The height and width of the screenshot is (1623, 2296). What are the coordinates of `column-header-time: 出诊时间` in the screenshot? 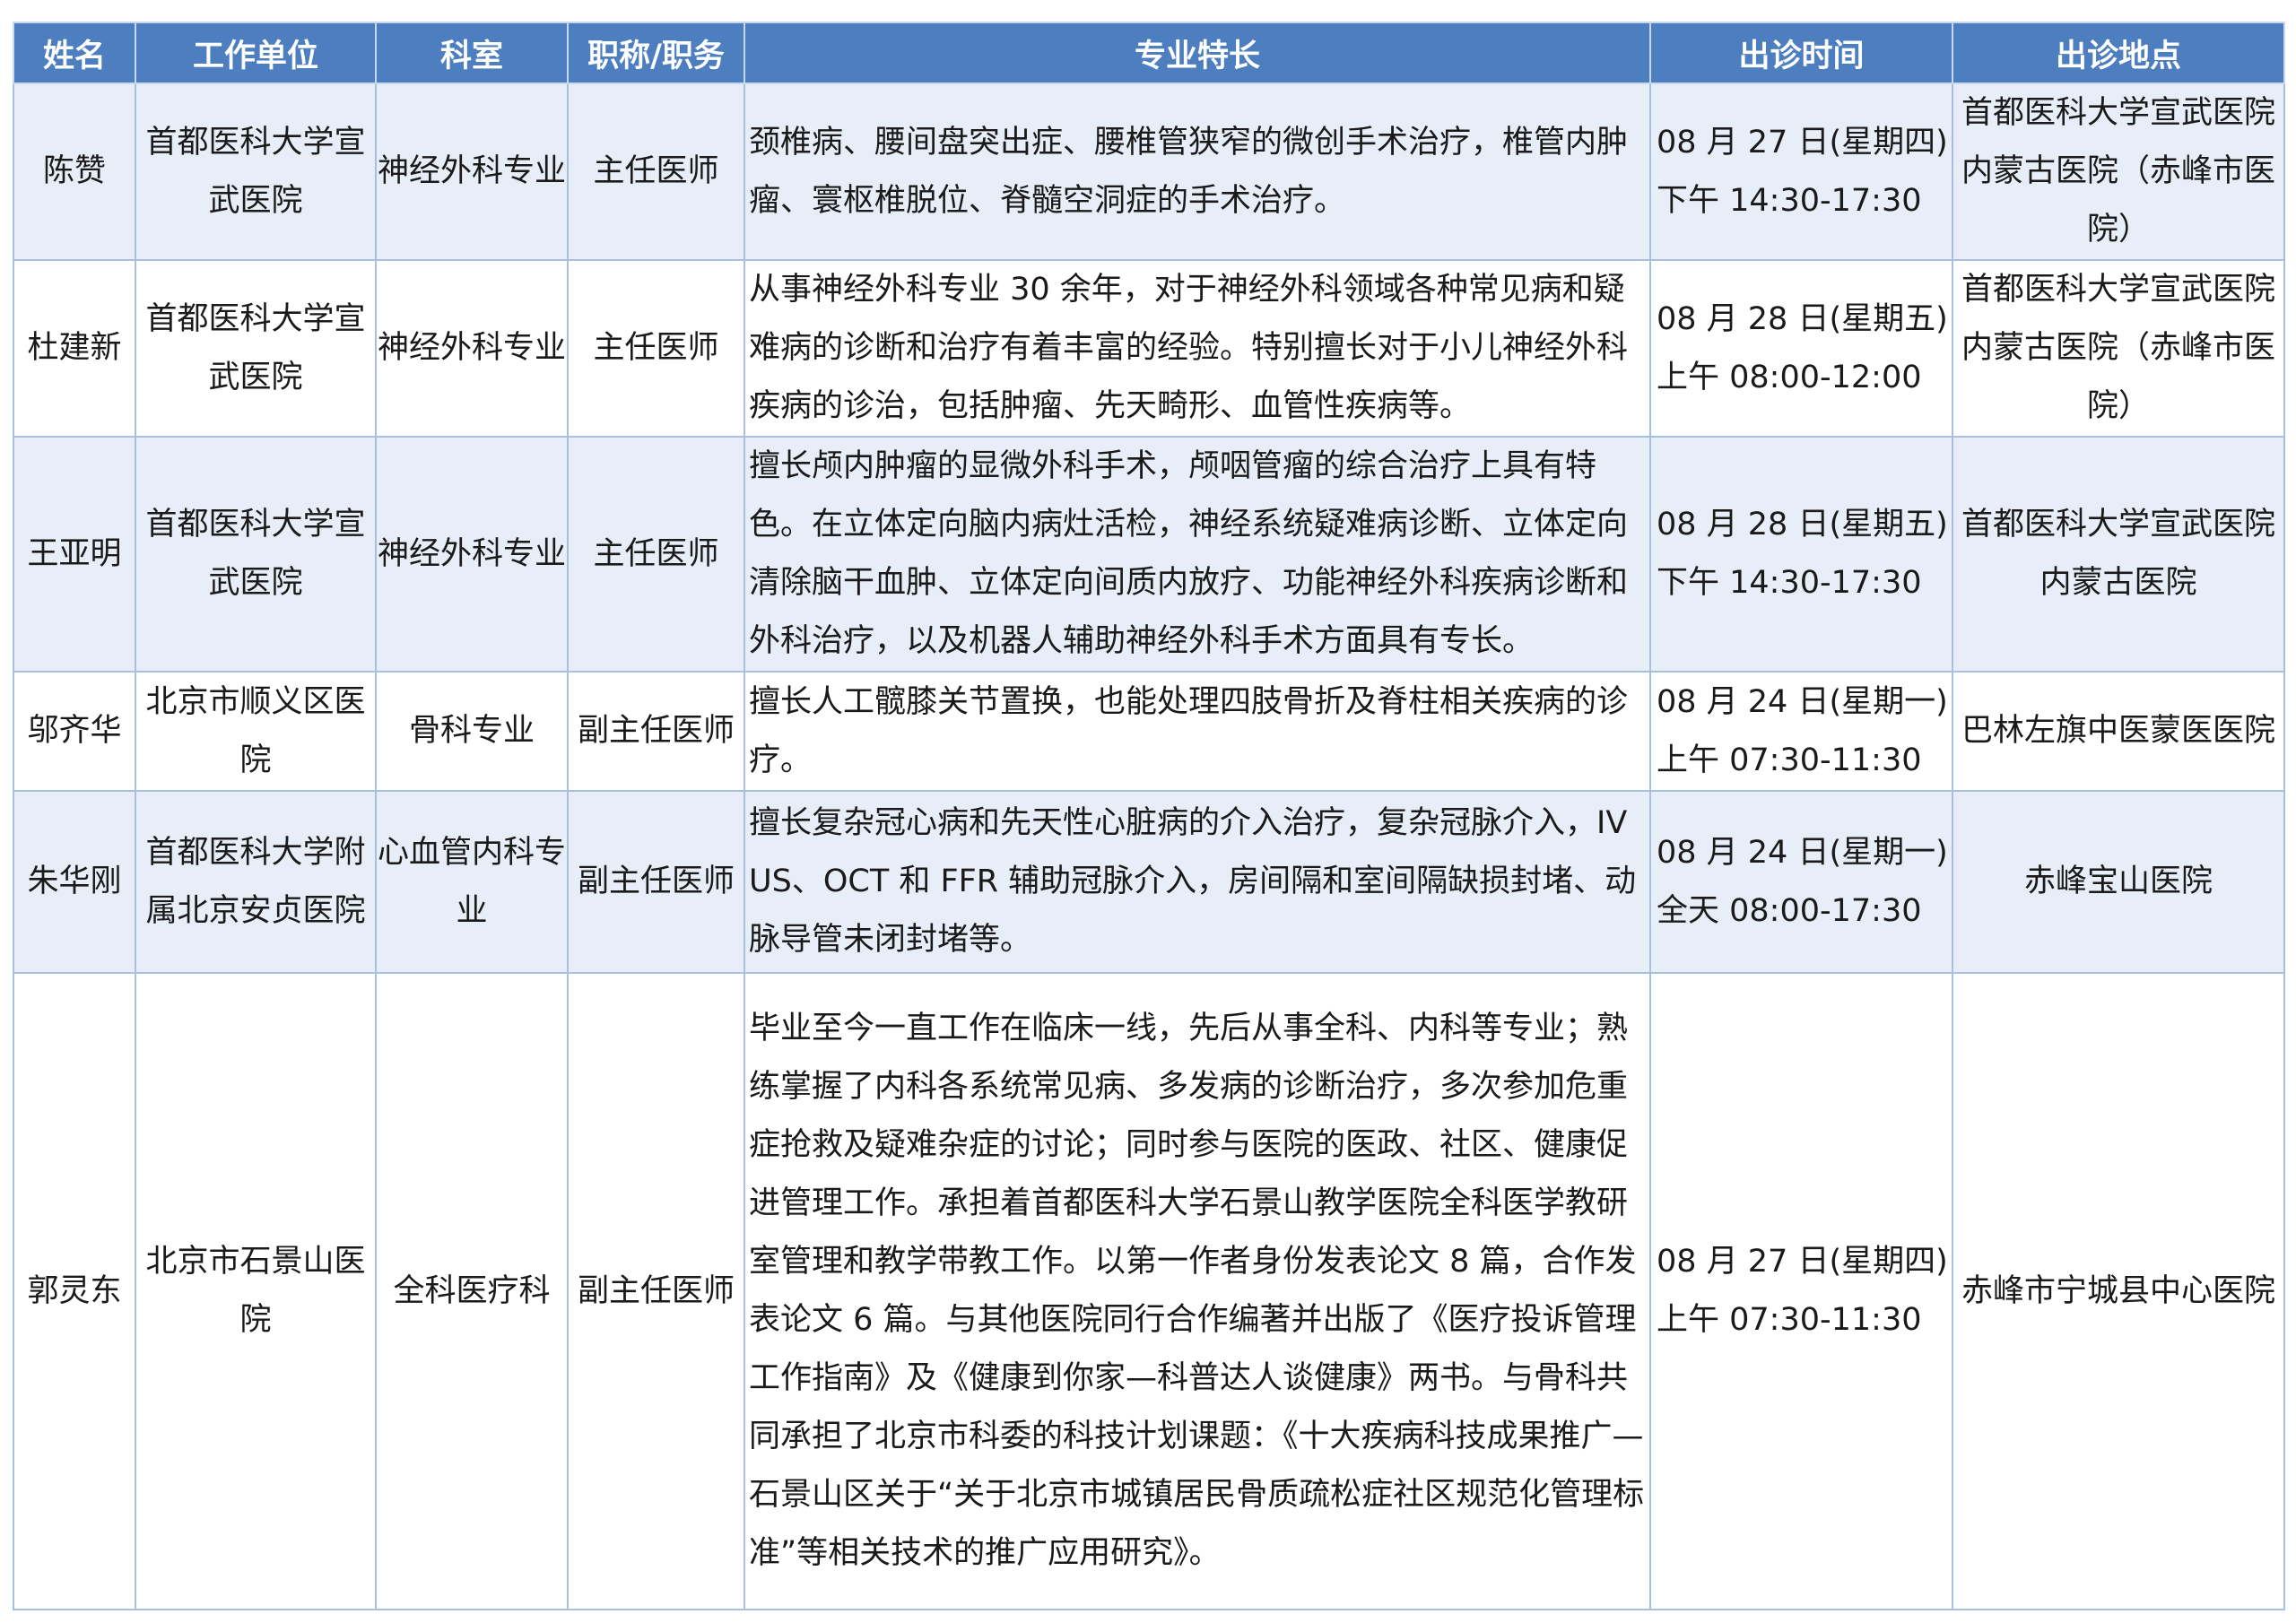 It's located at (1801, 53).